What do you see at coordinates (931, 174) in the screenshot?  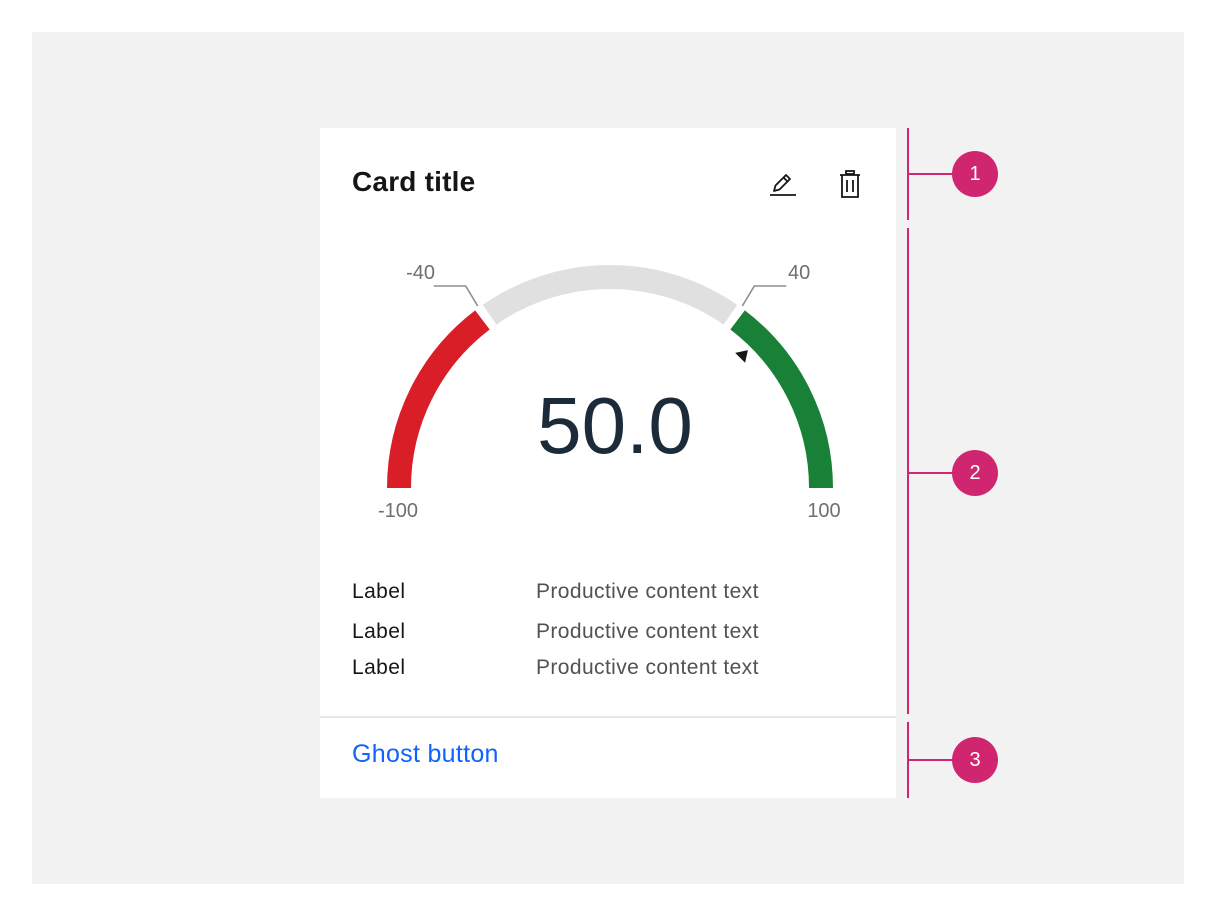 I see `callout-leader-header` at bounding box center [931, 174].